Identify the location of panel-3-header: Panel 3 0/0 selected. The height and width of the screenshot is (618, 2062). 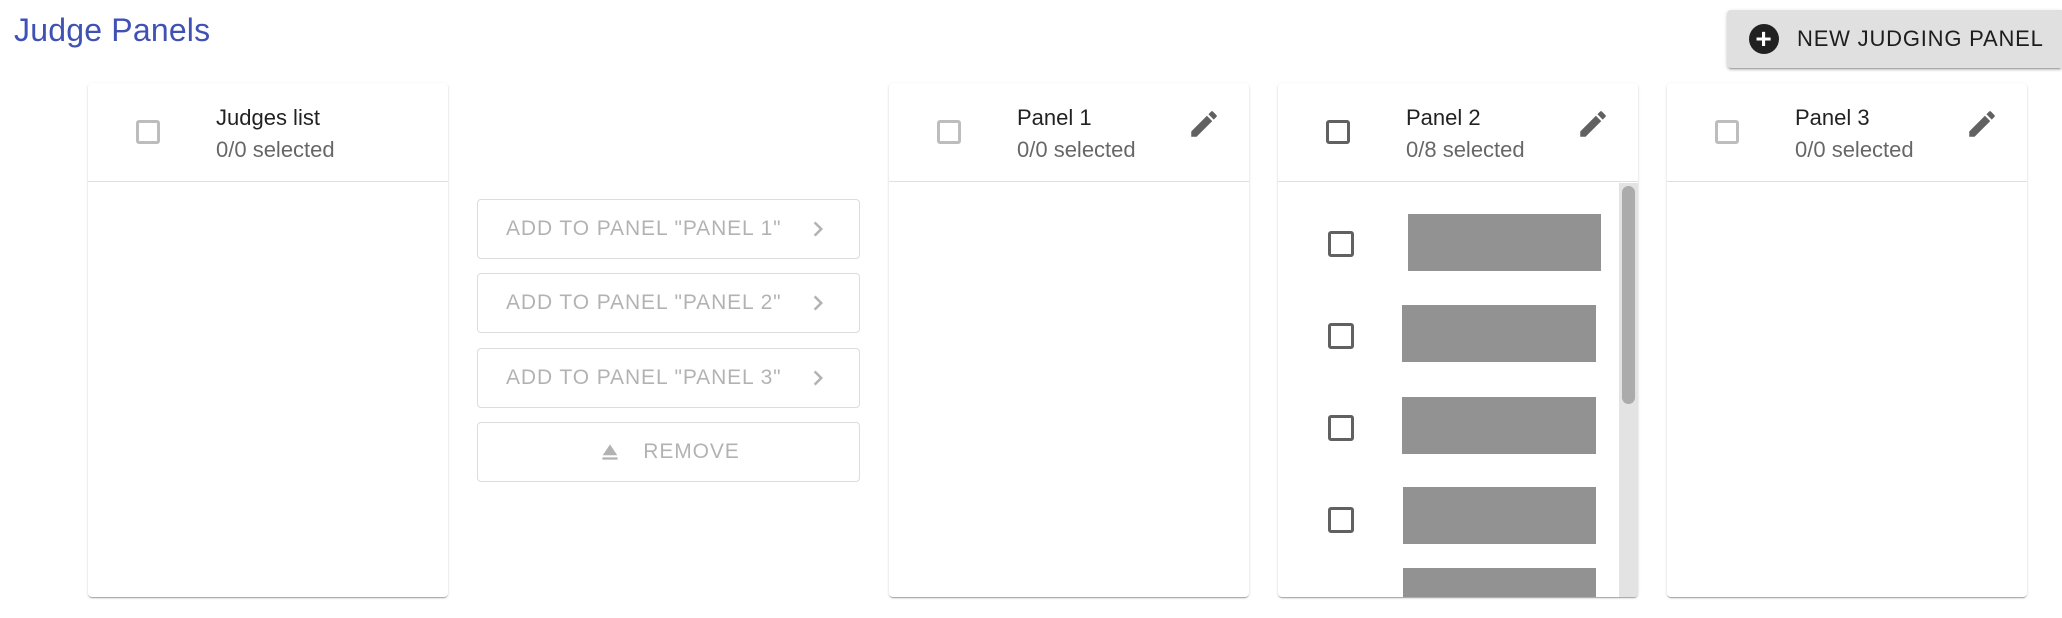
(1847, 132).